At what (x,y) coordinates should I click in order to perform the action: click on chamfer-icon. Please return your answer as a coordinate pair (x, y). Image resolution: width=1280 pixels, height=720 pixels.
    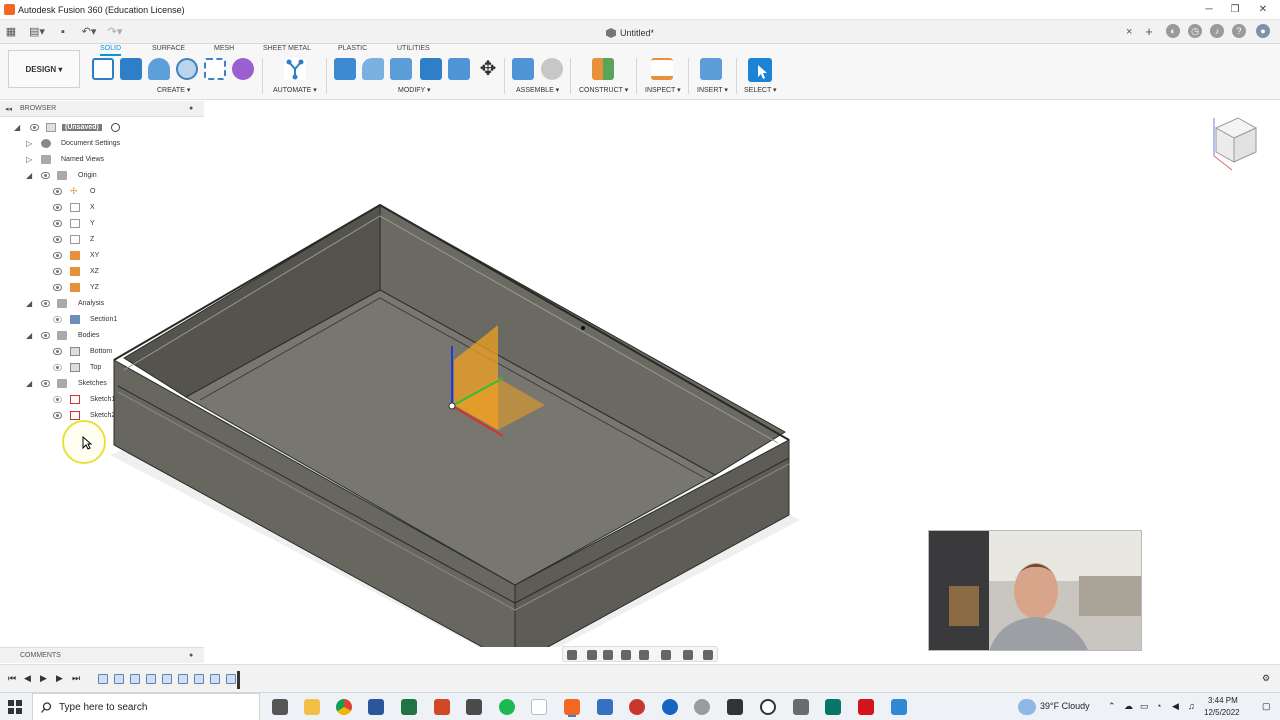
    Looking at the image, I should click on (401, 69).